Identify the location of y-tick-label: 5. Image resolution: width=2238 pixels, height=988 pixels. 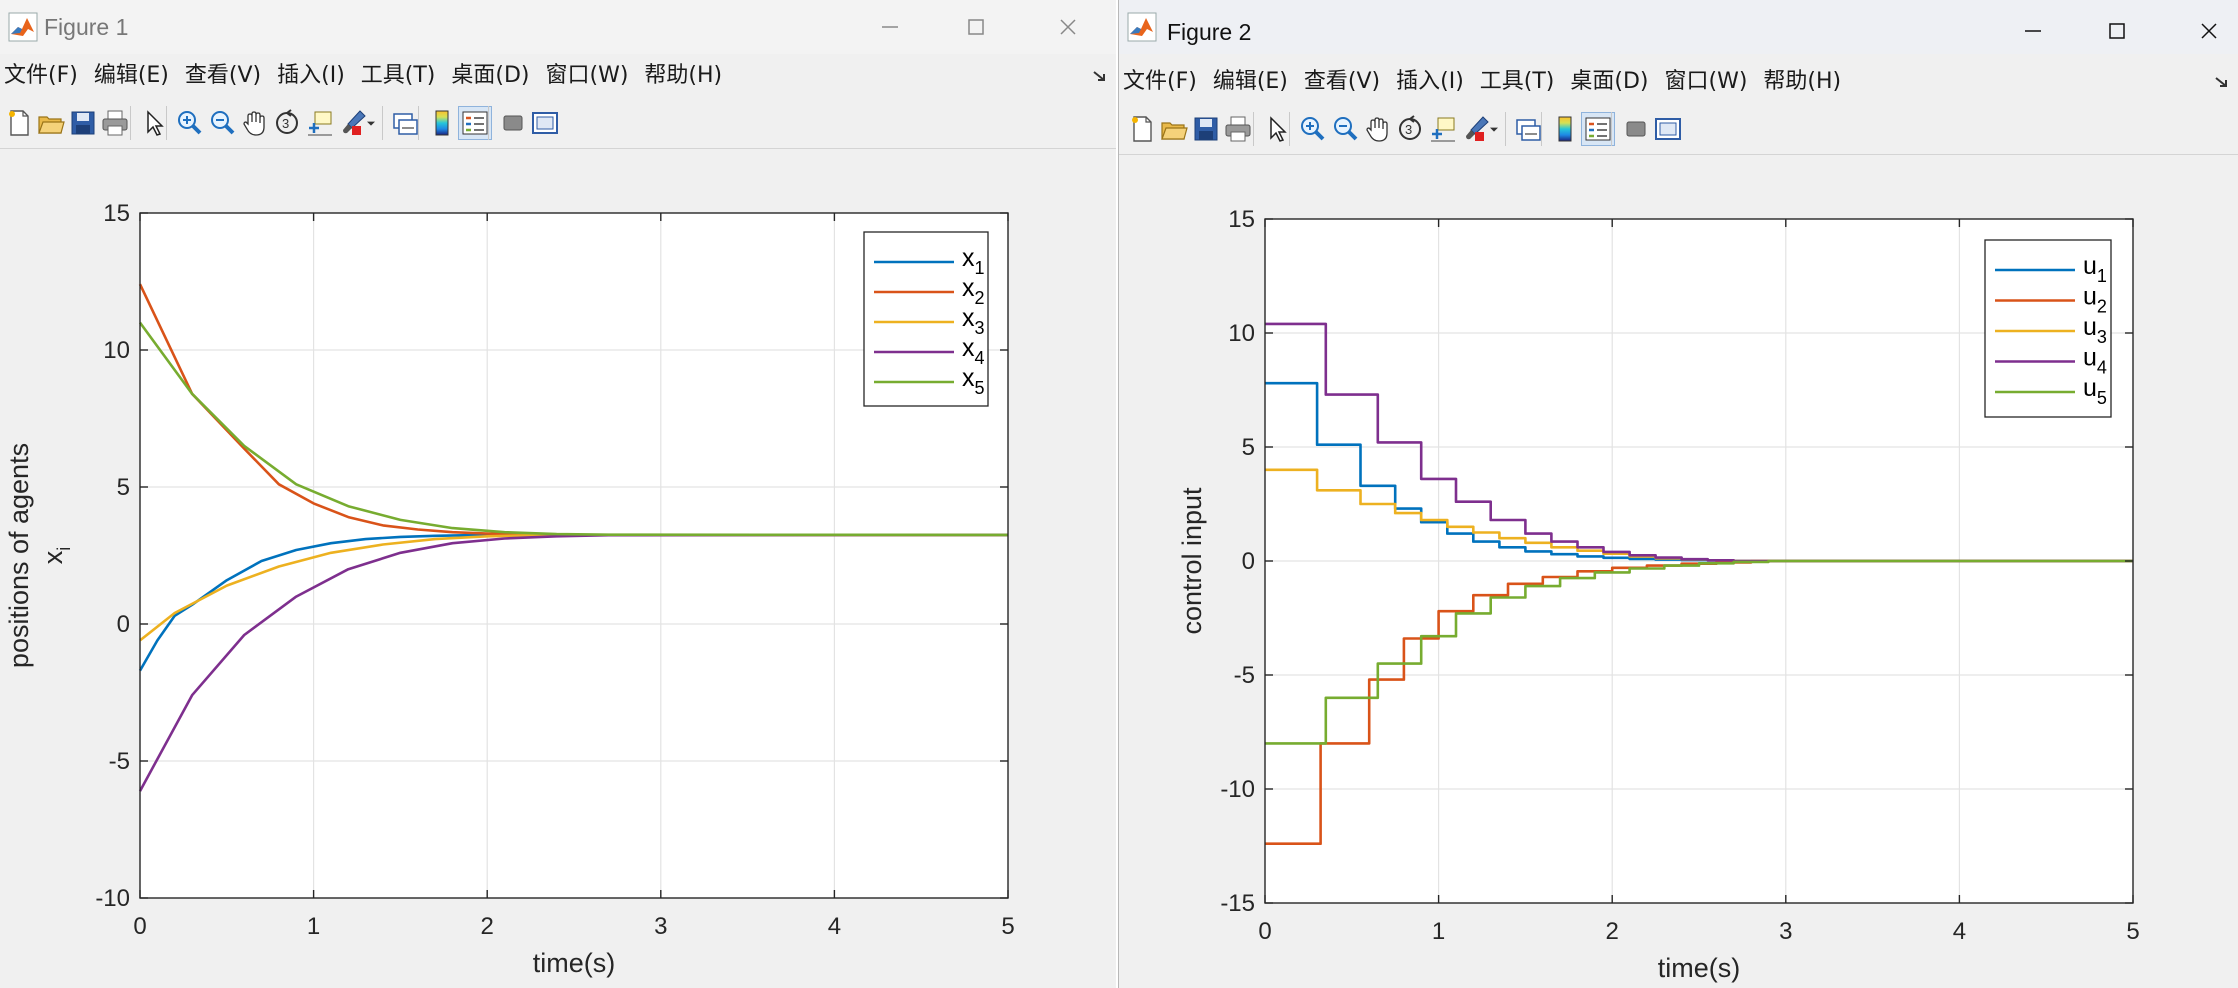
(1248, 447).